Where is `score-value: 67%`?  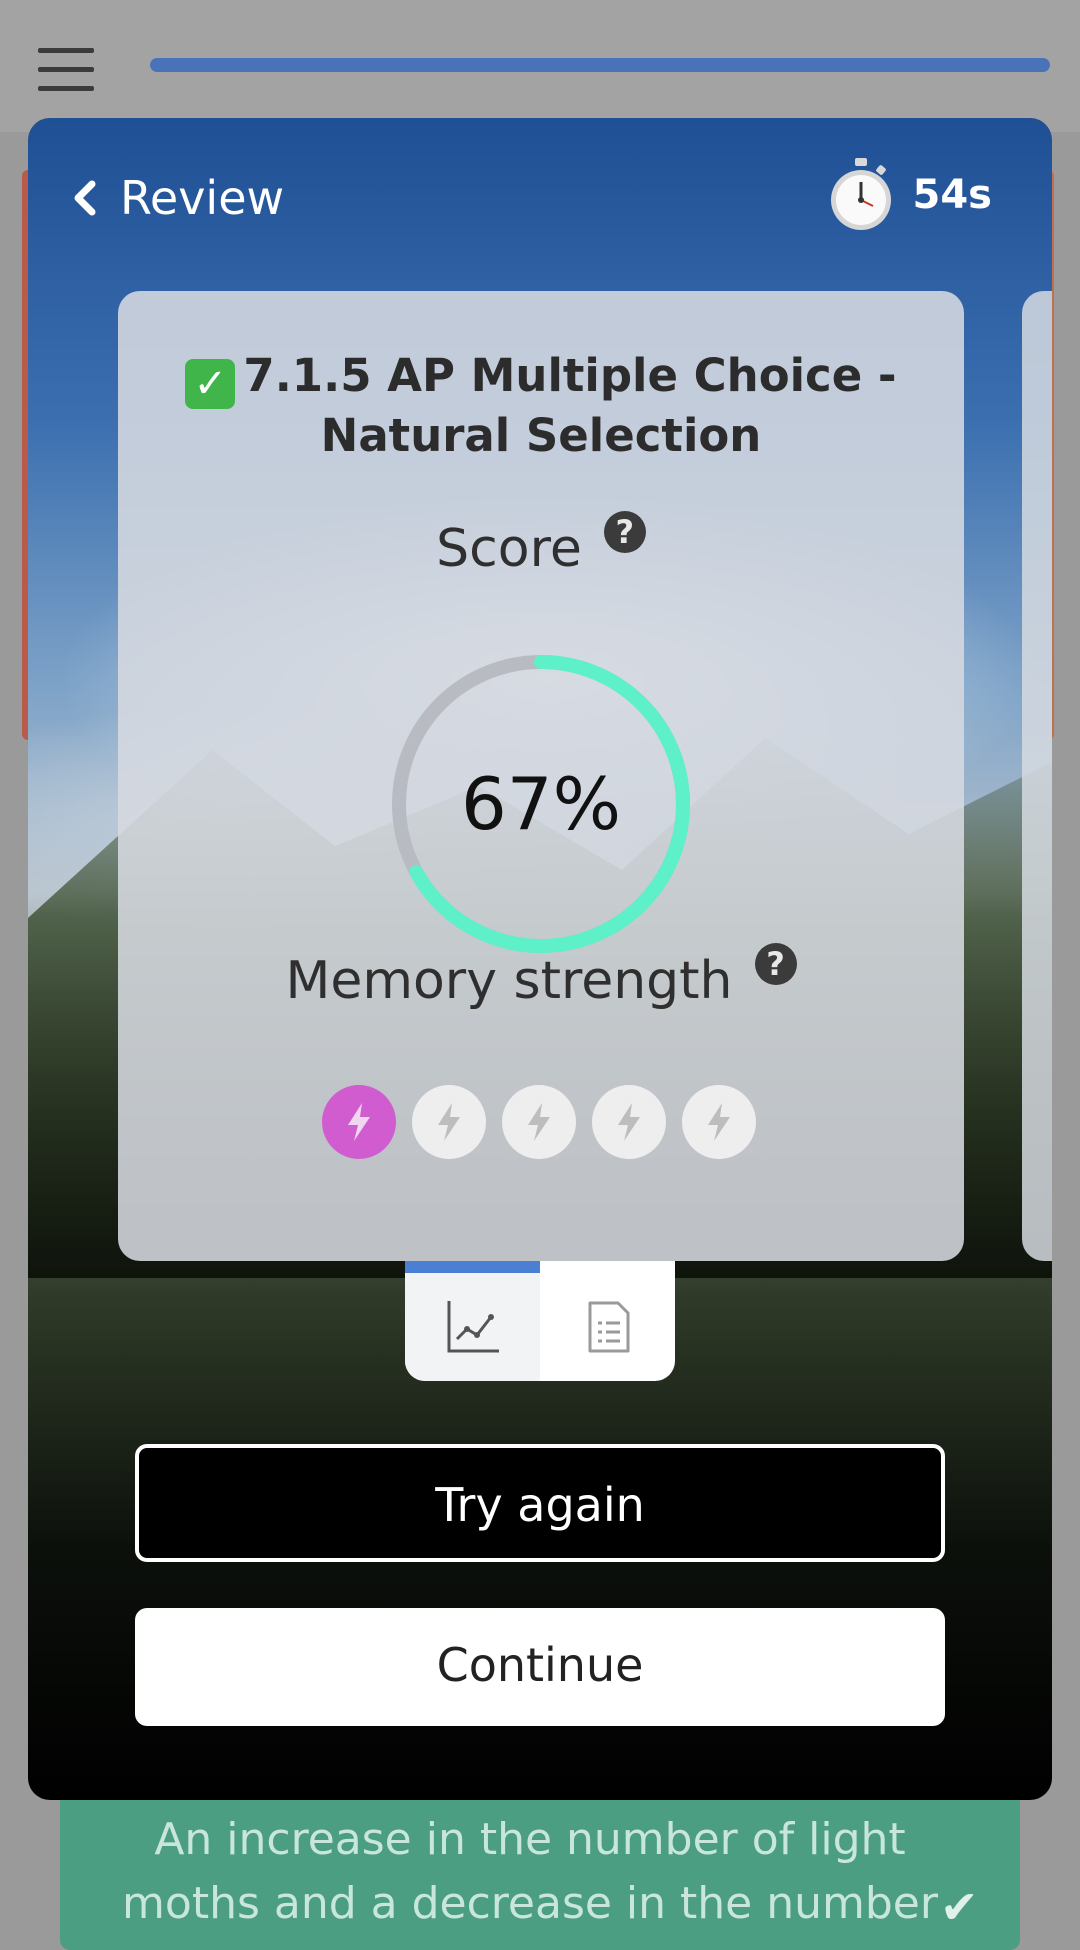
score-value: 67% is located at coordinates (541, 804).